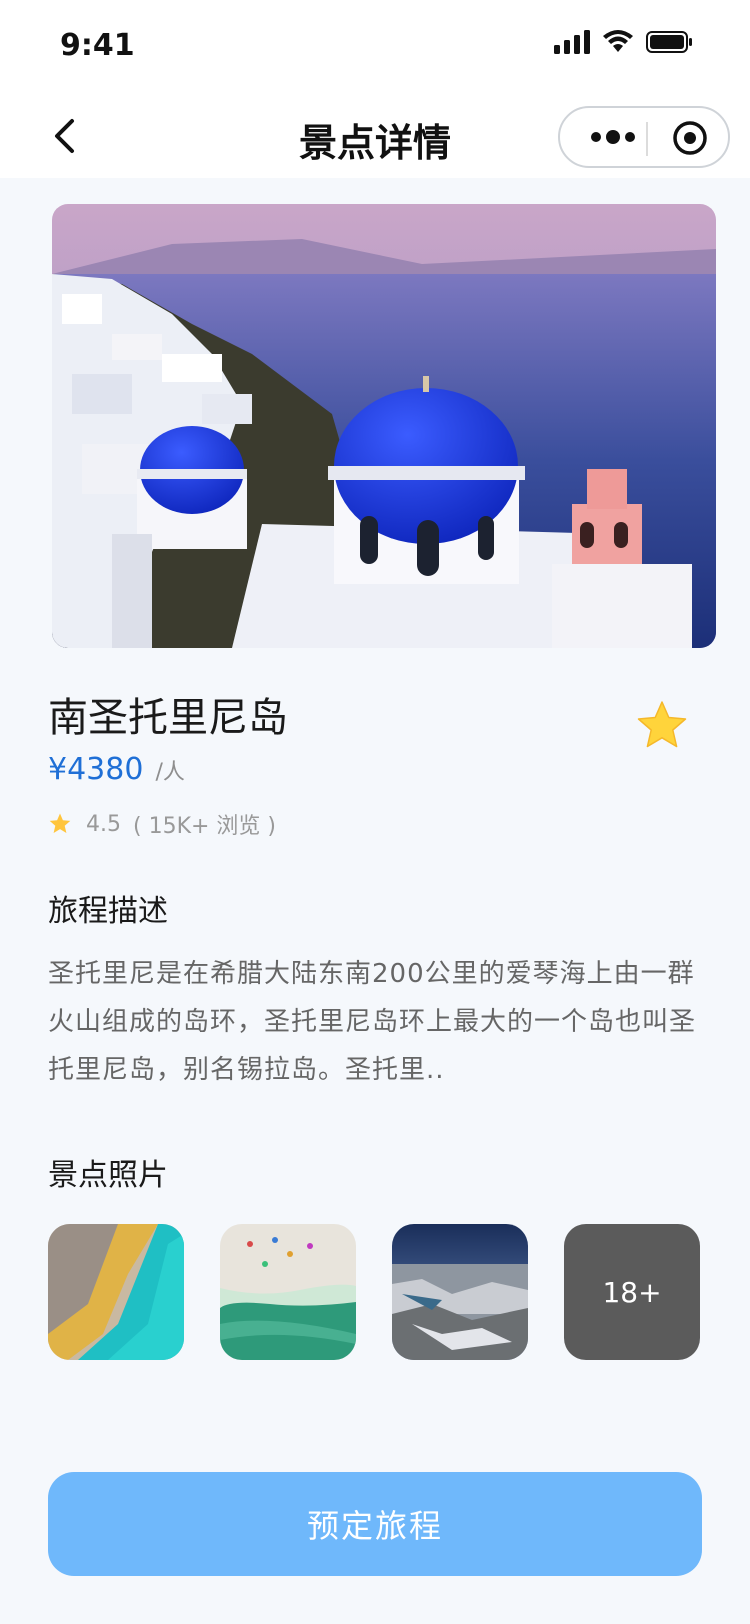 This screenshot has height=1624, width=750. I want to click on mini-program-capsule, so click(644, 137).